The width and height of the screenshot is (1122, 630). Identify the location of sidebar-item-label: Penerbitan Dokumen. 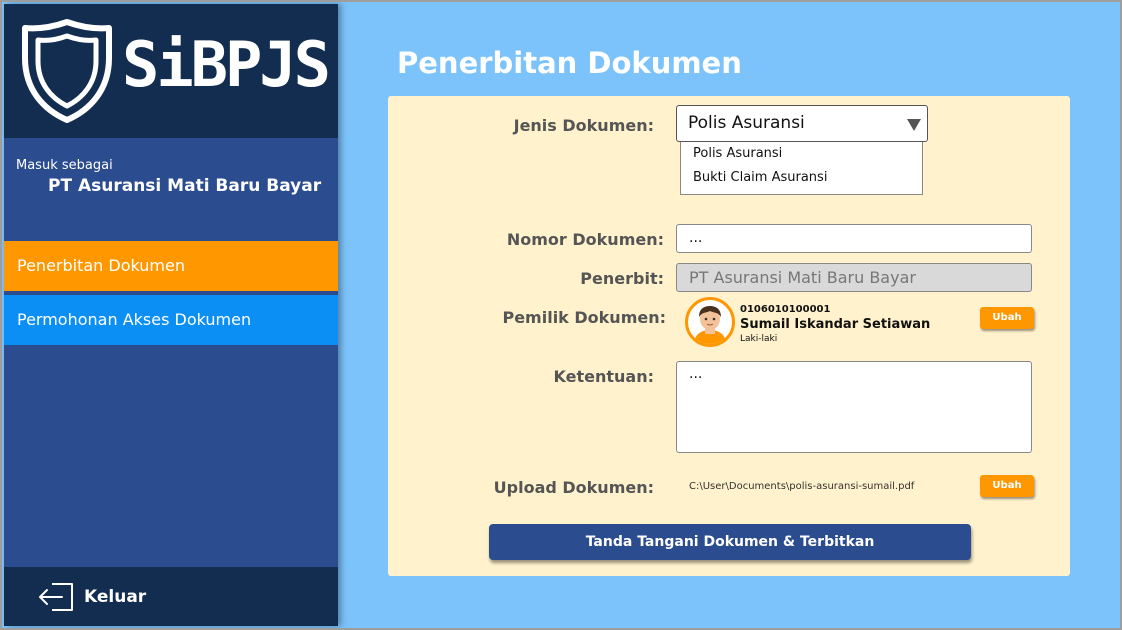
(101, 265).